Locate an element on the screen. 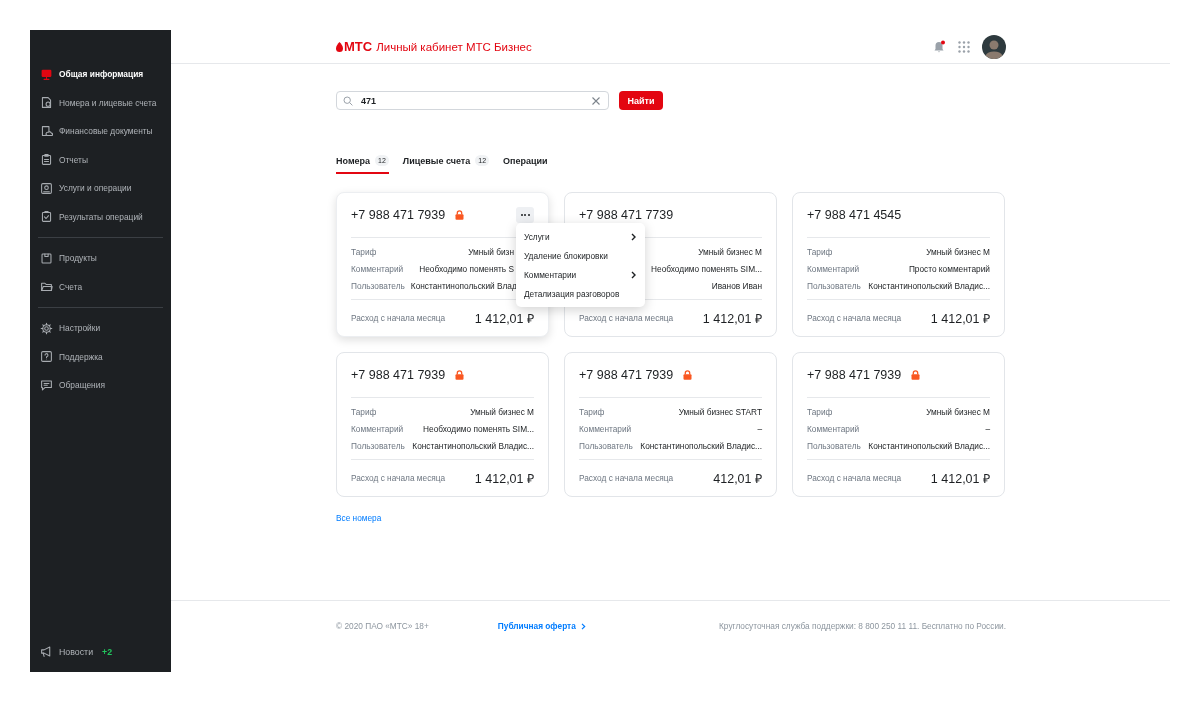  bell-icon is located at coordinates (939, 46).